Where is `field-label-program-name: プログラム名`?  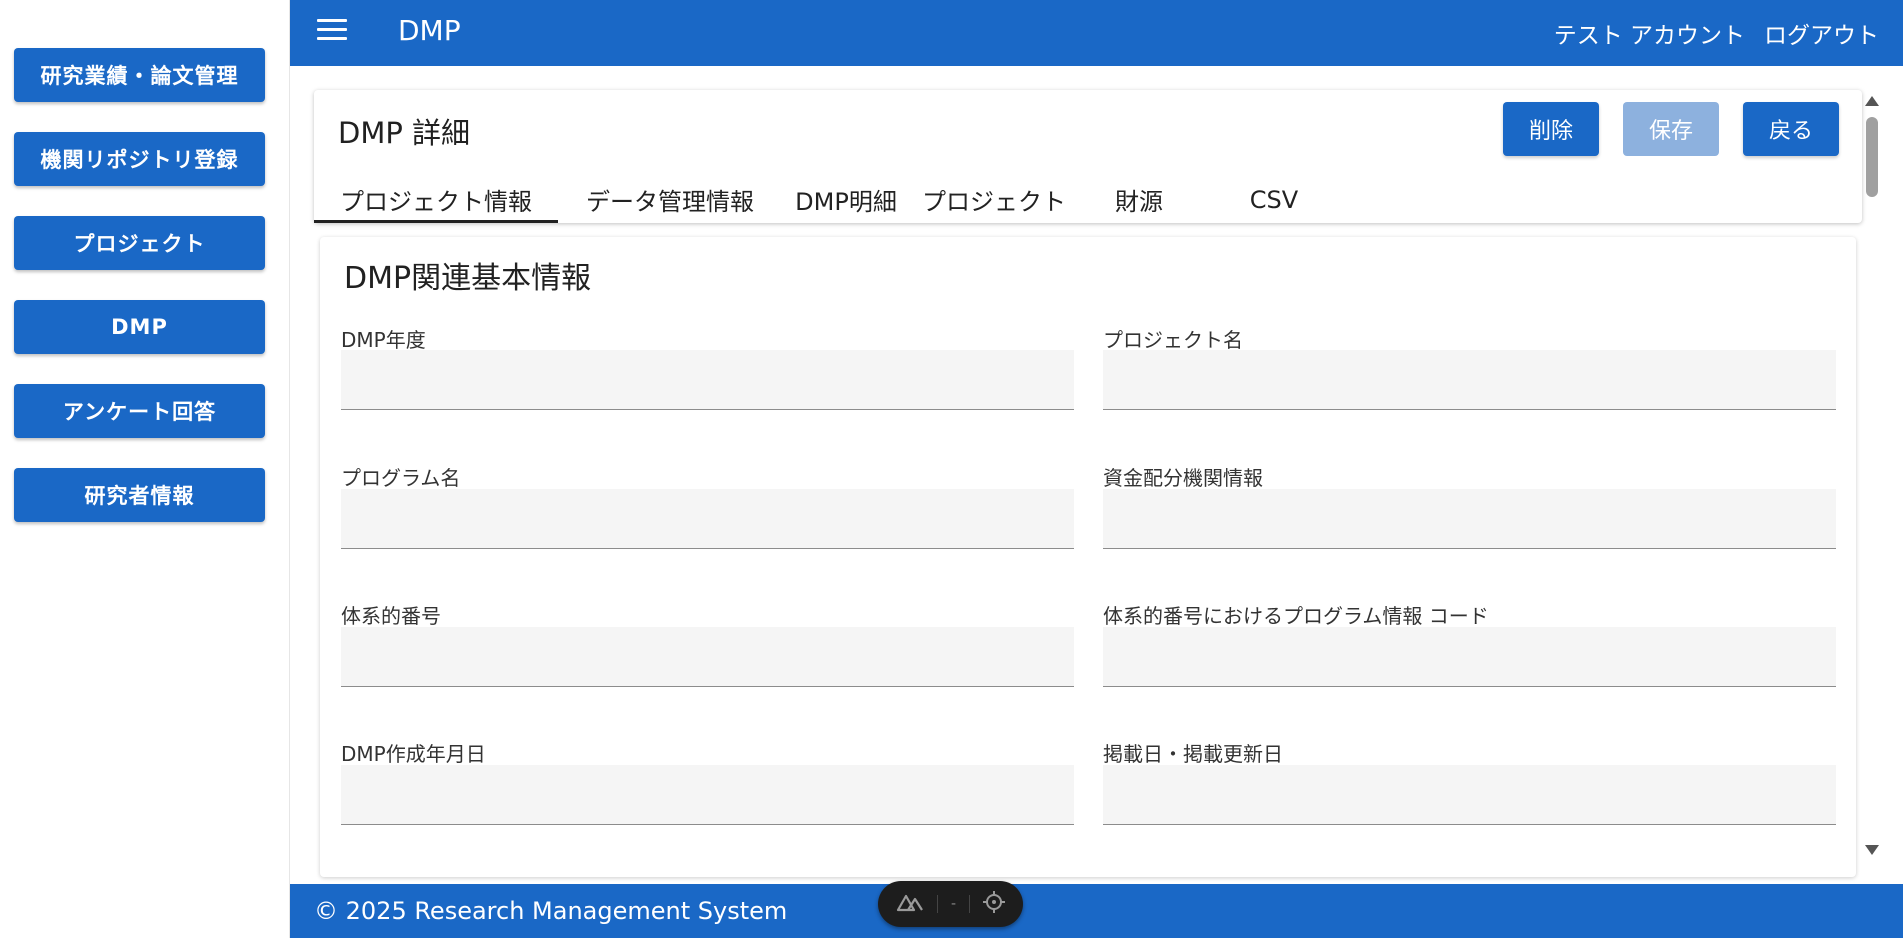
field-label-program-name: プログラム名 is located at coordinates (401, 478).